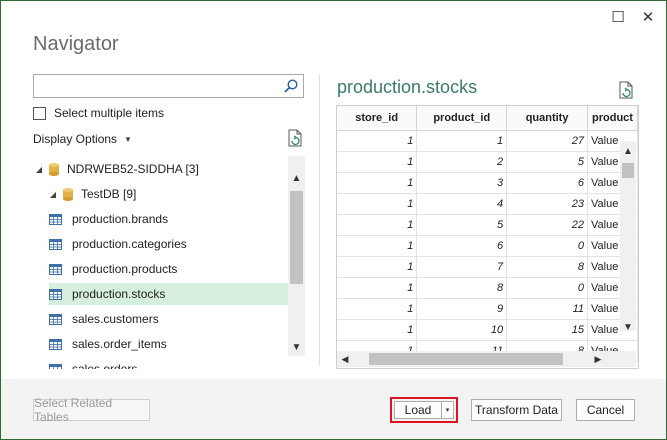 This screenshot has height=440, width=667. What do you see at coordinates (626, 90) in the screenshot?
I see `refresh-preview-icon` at bounding box center [626, 90].